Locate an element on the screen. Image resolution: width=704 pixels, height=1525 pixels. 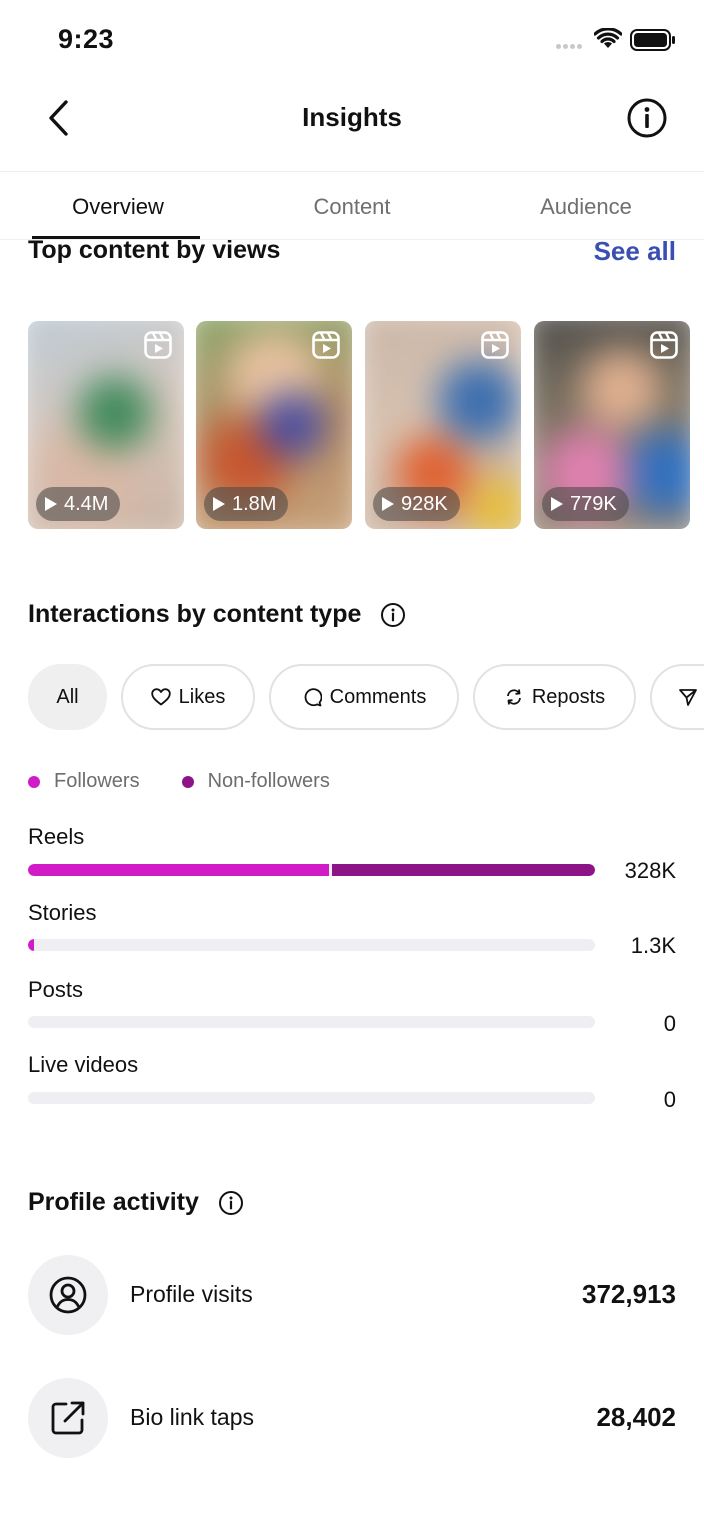
see-all-link: See all is located at coordinates (635, 251).